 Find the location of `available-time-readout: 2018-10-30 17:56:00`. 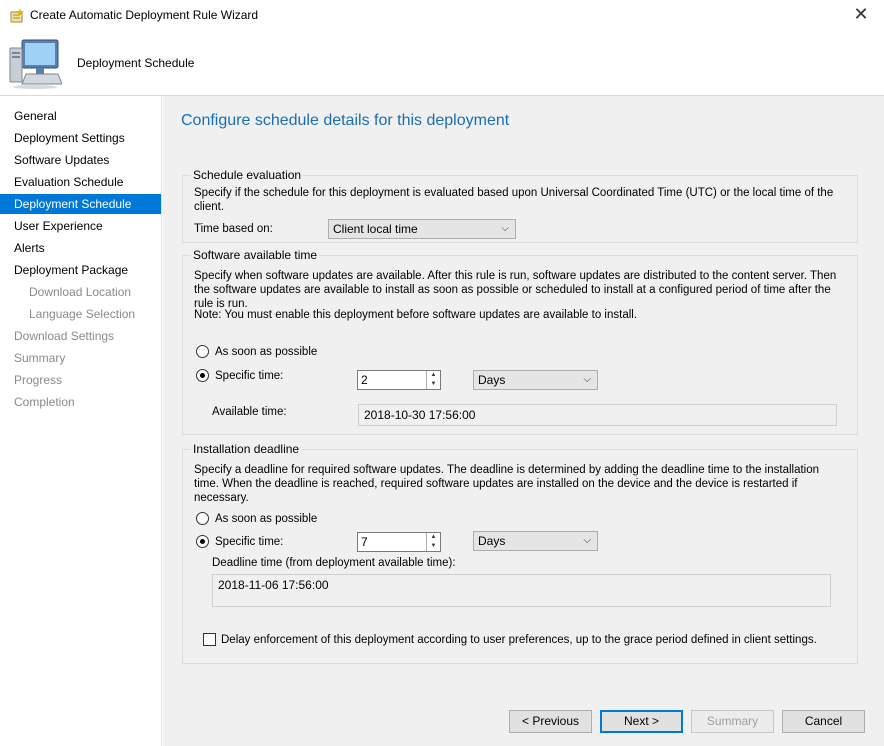

available-time-readout: 2018-10-30 17:56:00 is located at coordinates (597, 415).